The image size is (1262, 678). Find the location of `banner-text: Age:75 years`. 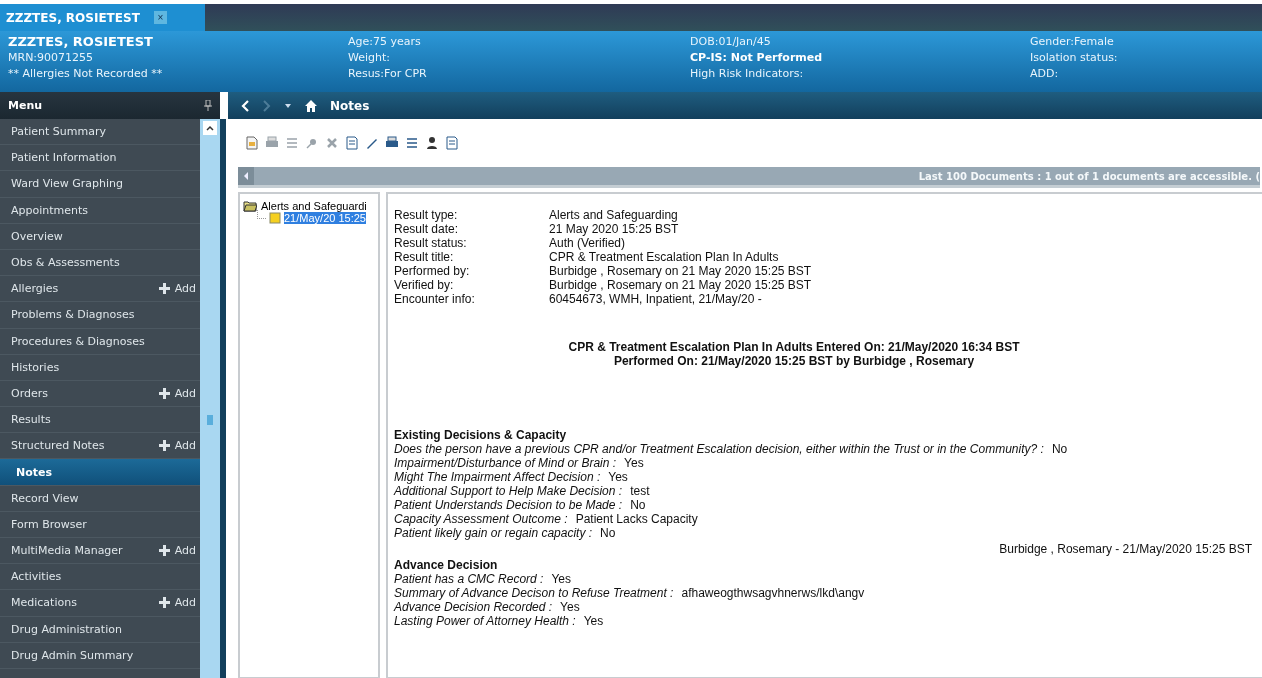

banner-text: Age:75 years is located at coordinates (385, 42).